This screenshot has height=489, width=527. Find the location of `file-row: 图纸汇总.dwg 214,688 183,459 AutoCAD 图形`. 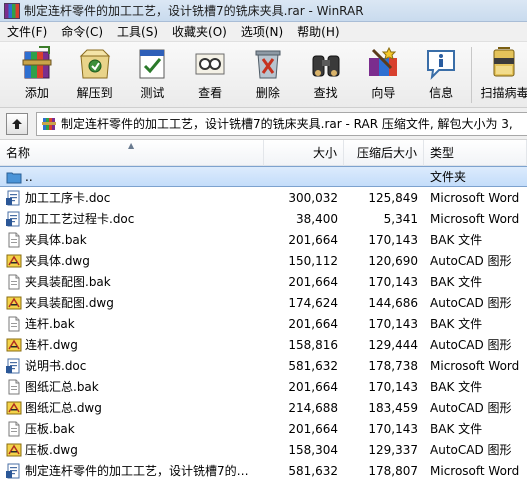

file-row: 图纸汇总.dwg 214,688 183,459 AutoCAD 图形 is located at coordinates (263, 407).